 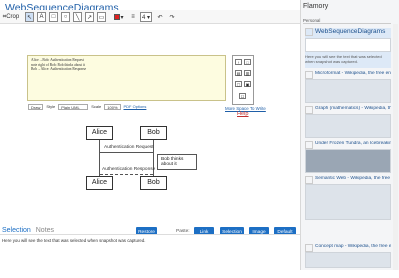 What do you see at coordinates (126, 174) in the screenshot?
I see `response-arrow` at bounding box center [126, 174].